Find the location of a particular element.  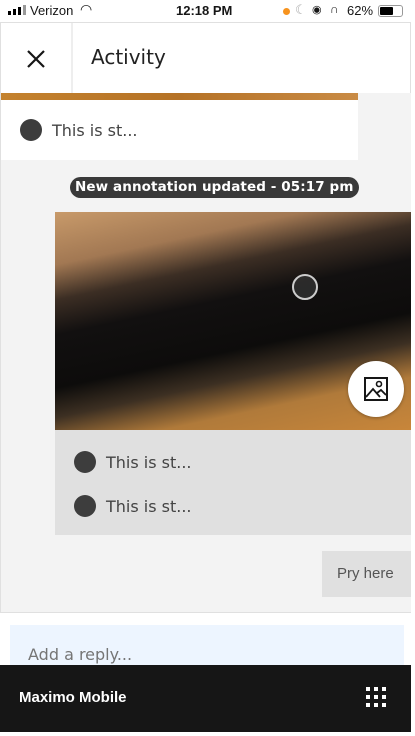

status-bar: Verizon ◠ 12:18 PM ☾ ◉ ∩ 62% is located at coordinates (207, 11).